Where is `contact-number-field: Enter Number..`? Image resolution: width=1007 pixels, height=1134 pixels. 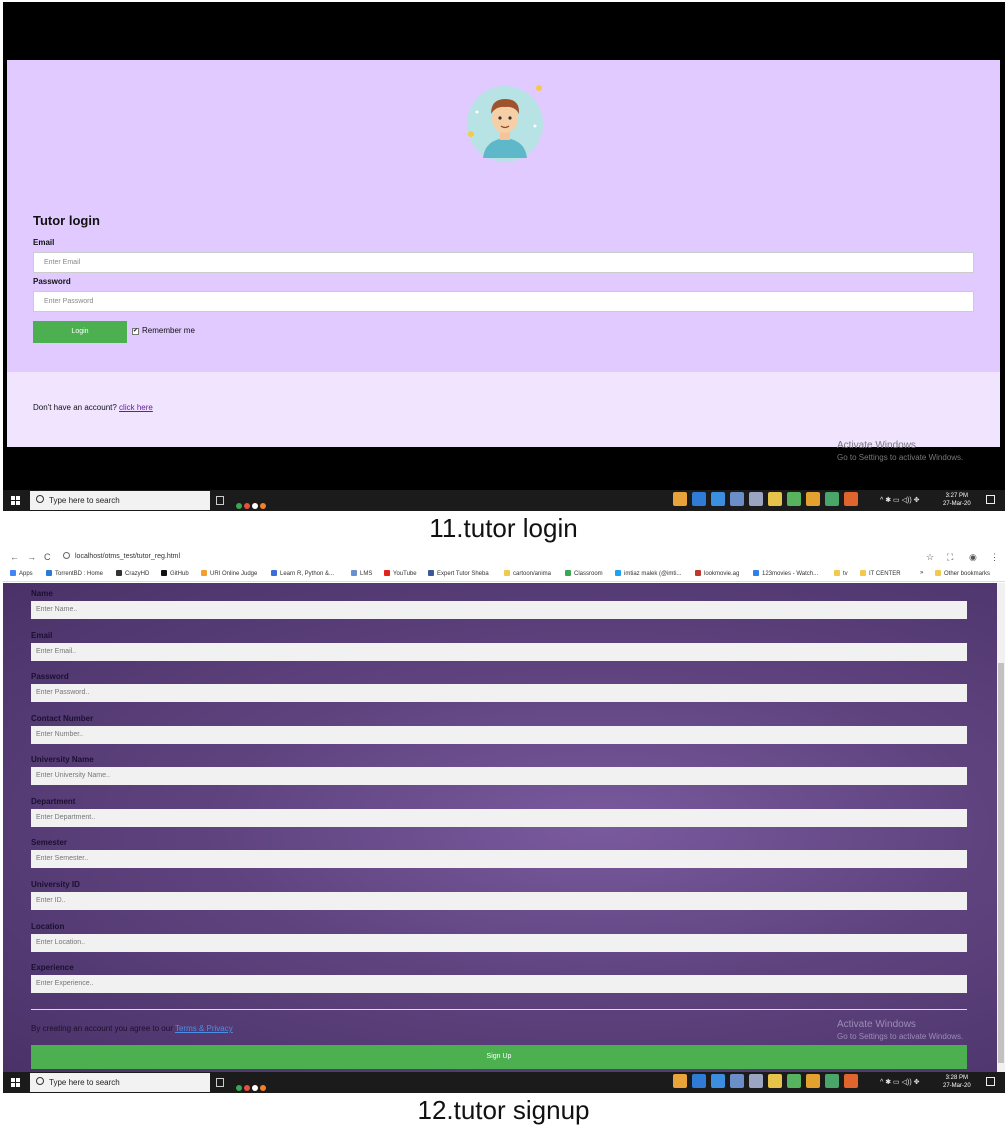 contact-number-field: Enter Number.. is located at coordinates (499, 735).